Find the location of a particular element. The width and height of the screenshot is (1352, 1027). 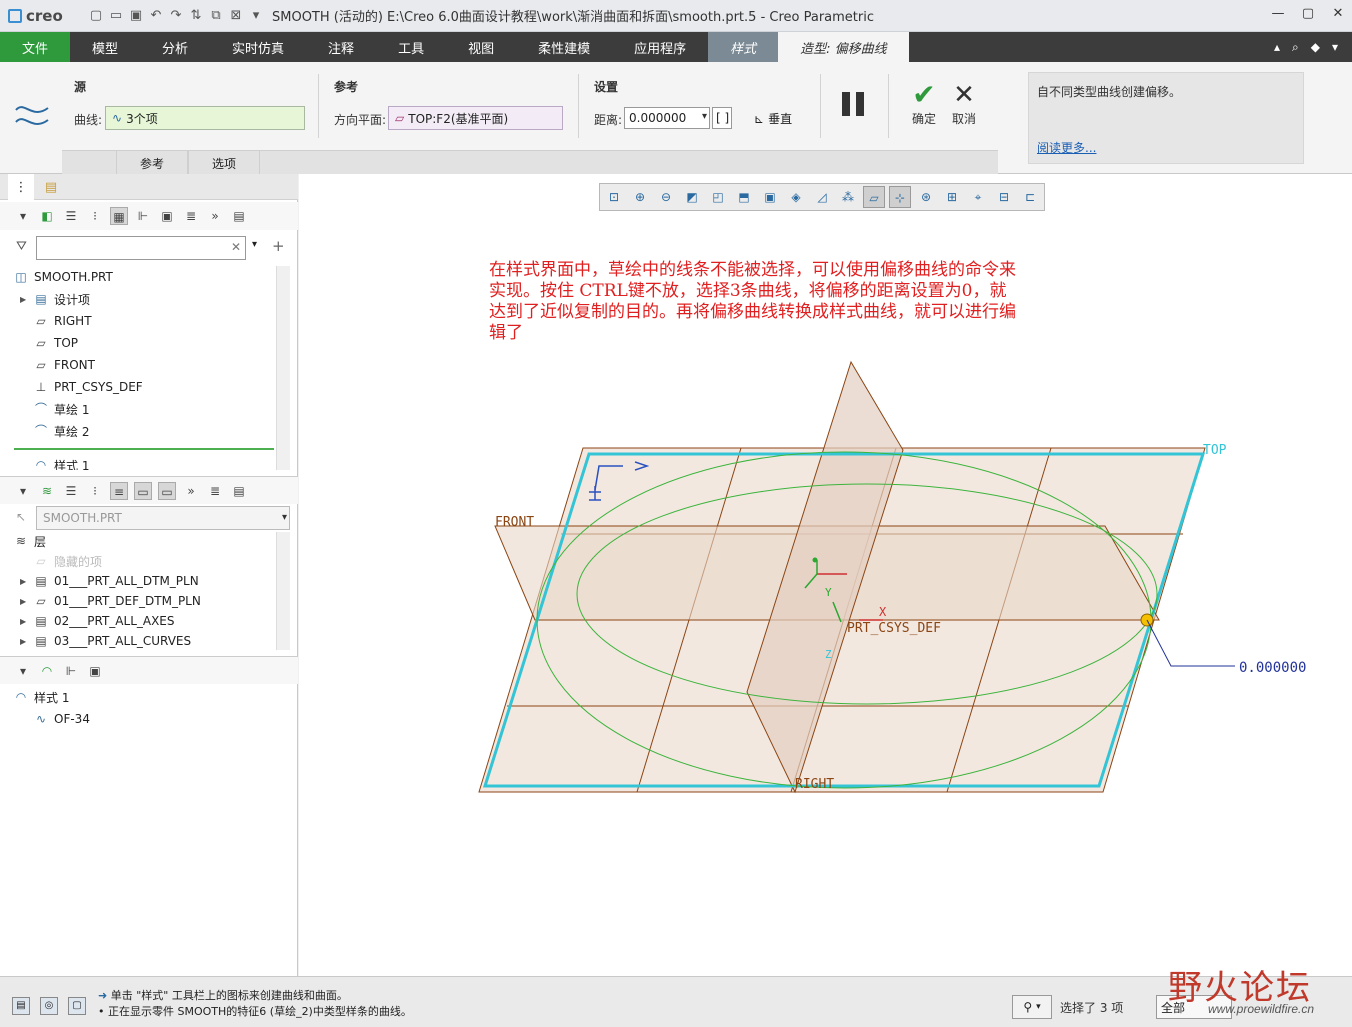

layer-hide-icon: ▭ is located at coordinates (167, 490).